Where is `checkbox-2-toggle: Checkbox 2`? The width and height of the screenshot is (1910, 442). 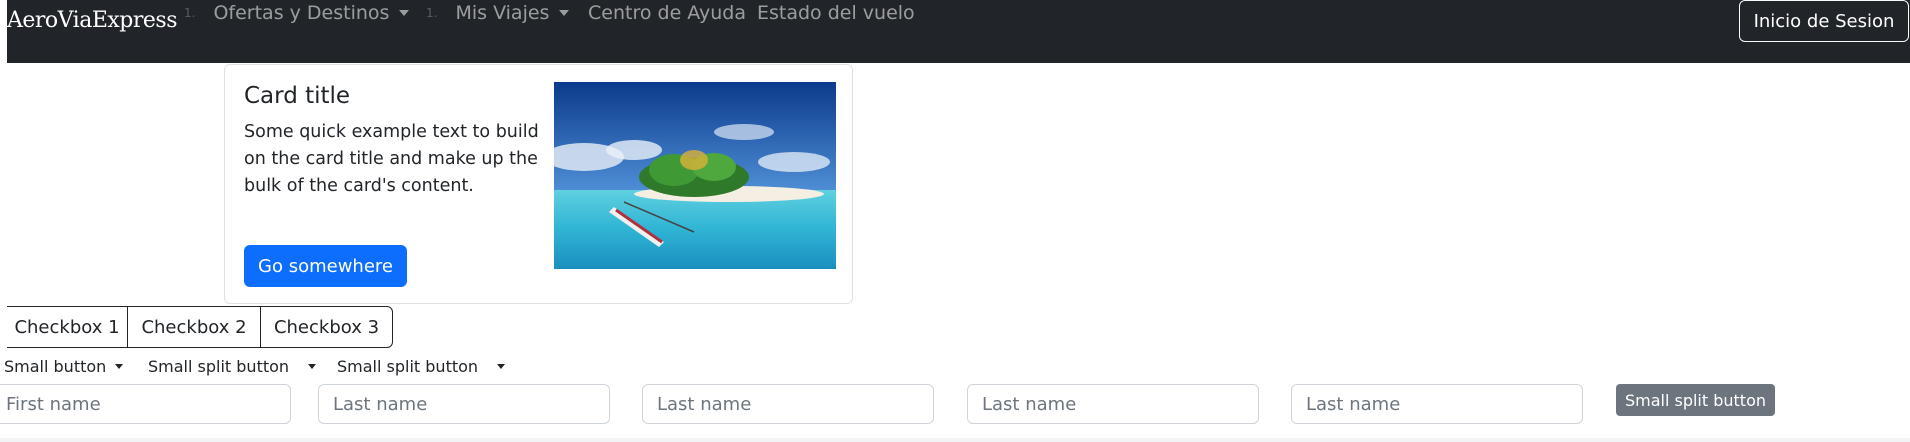 checkbox-2-toggle: Checkbox 2 is located at coordinates (193, 327).